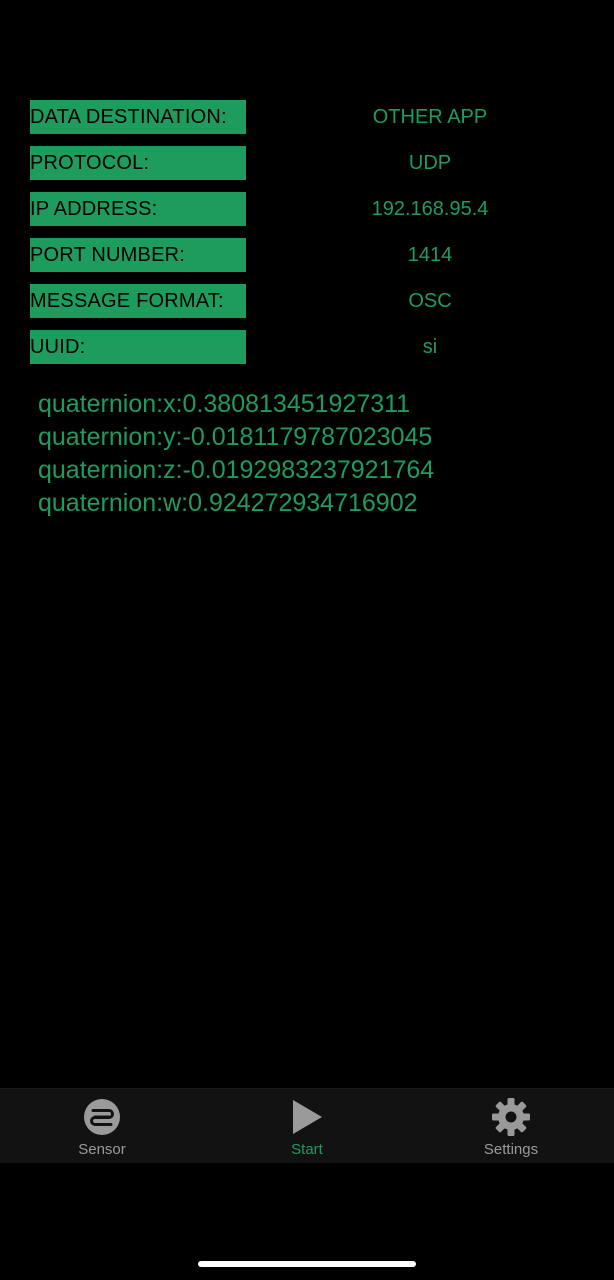  Describe the element at coordinates (102, 1117) in the screenshot. I see `sensor-icon` at that location.